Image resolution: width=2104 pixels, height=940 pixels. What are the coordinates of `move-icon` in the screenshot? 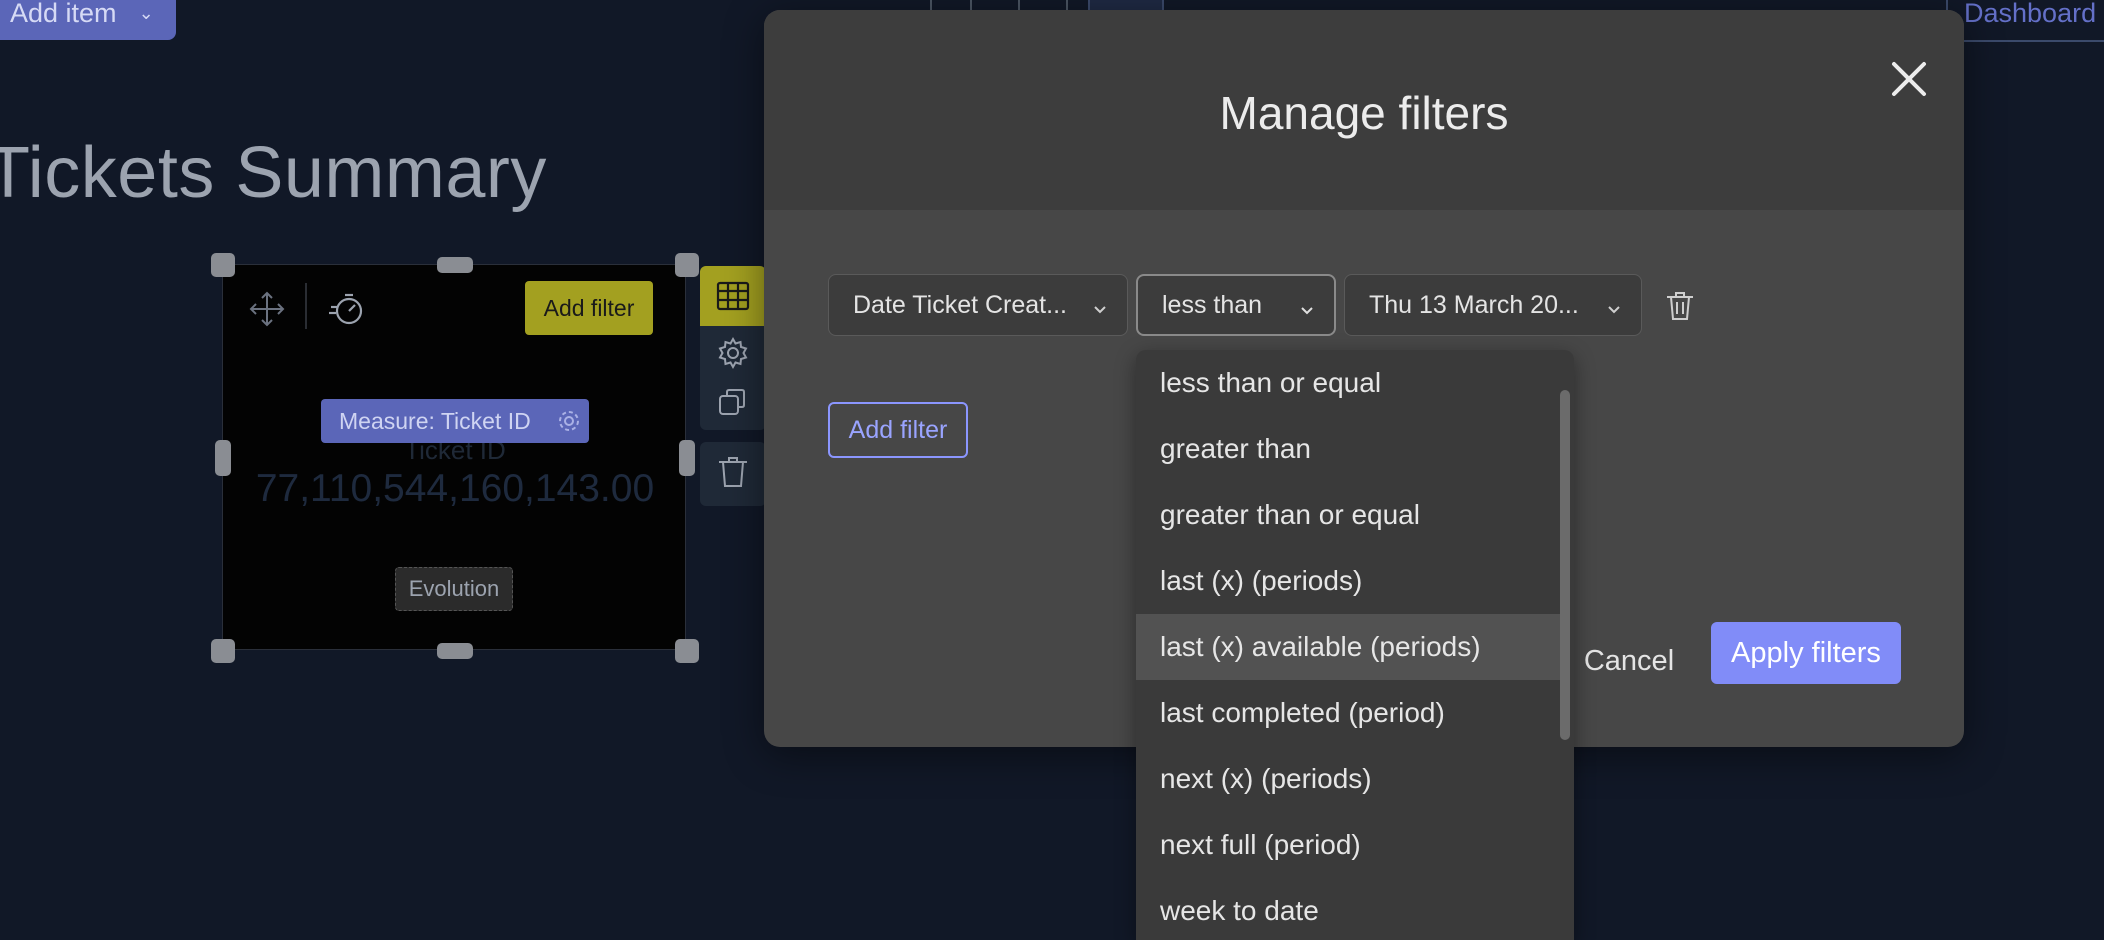 It's located at (267, 309).